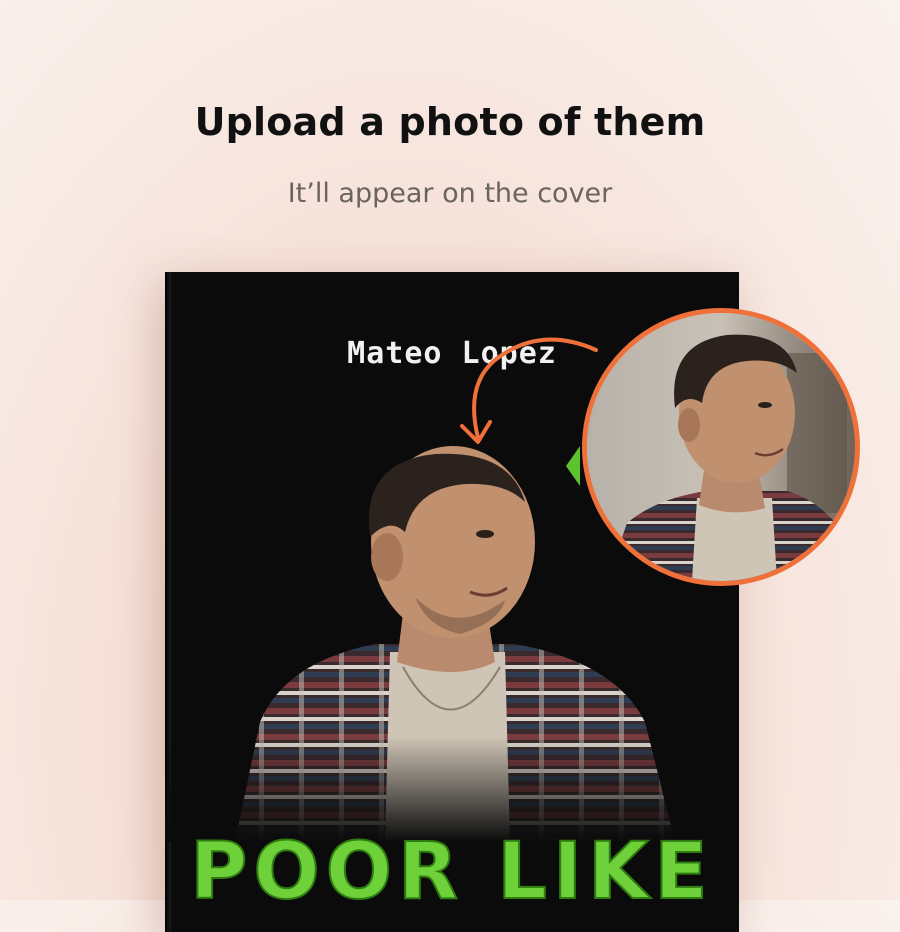  Describe the element at coordinates (451, 872) in the screenshot. I see `book-title: POOR LIKE` at that location.